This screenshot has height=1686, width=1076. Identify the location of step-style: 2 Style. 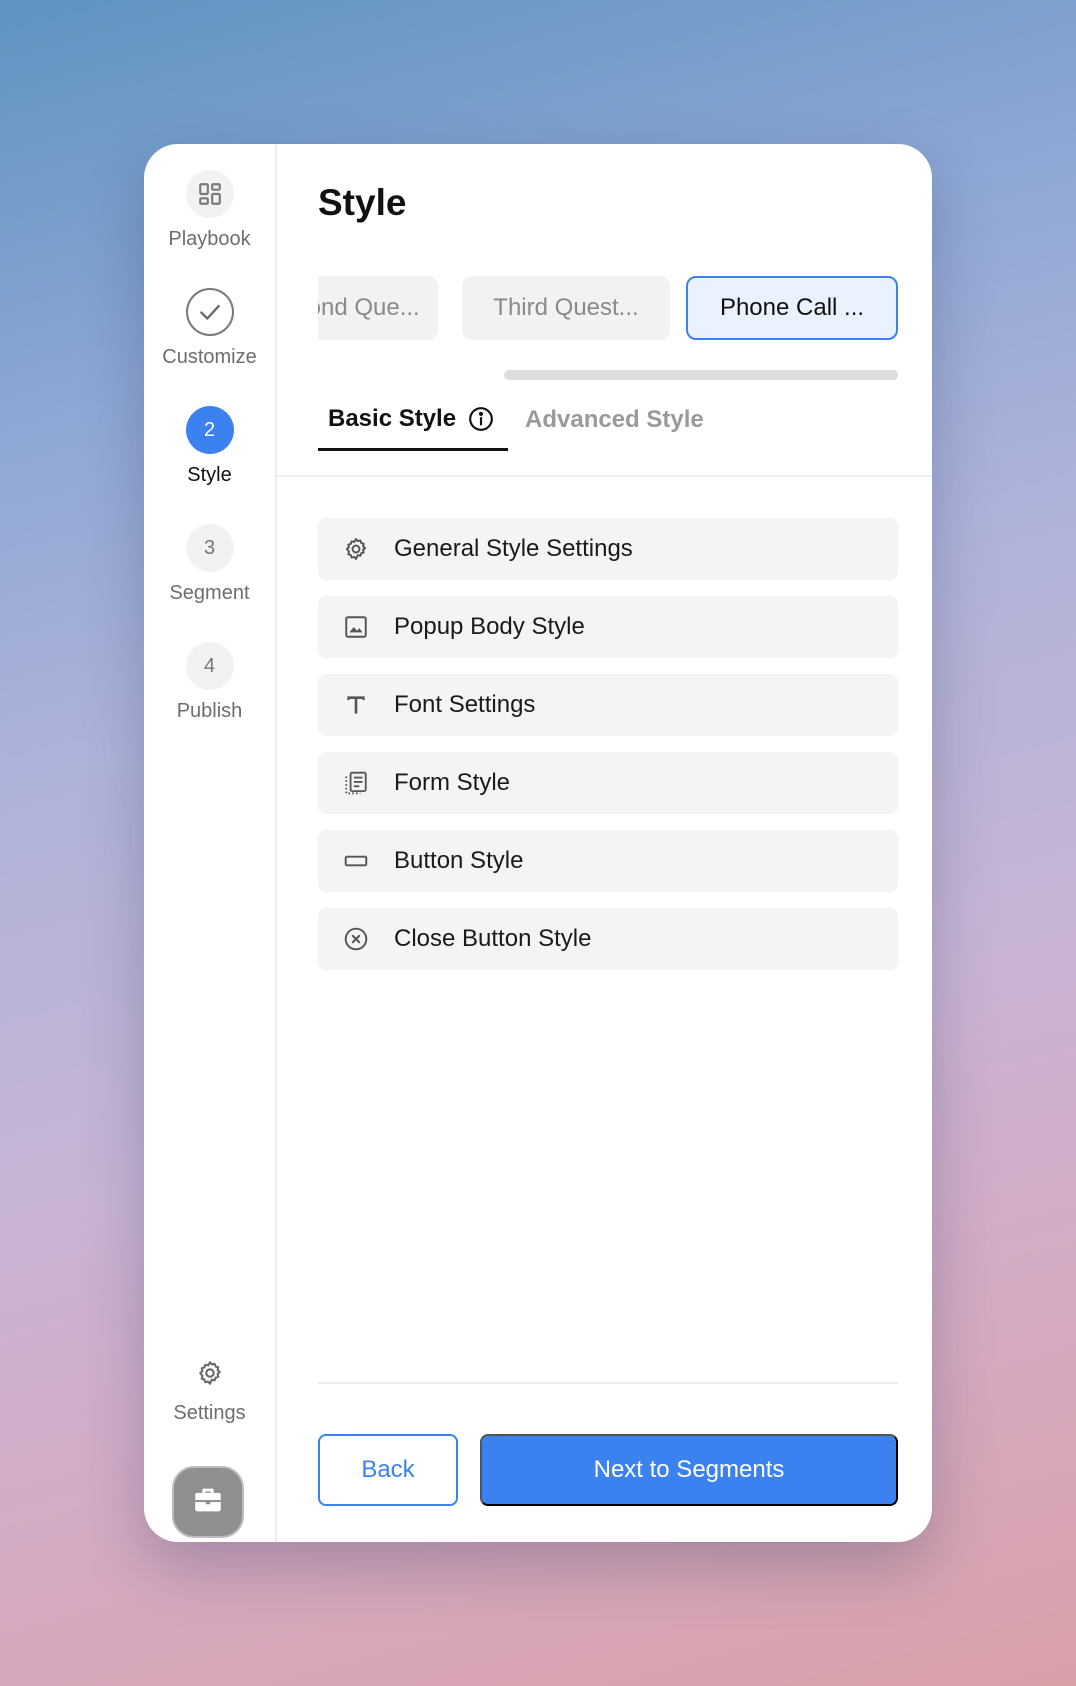
(209, 446).